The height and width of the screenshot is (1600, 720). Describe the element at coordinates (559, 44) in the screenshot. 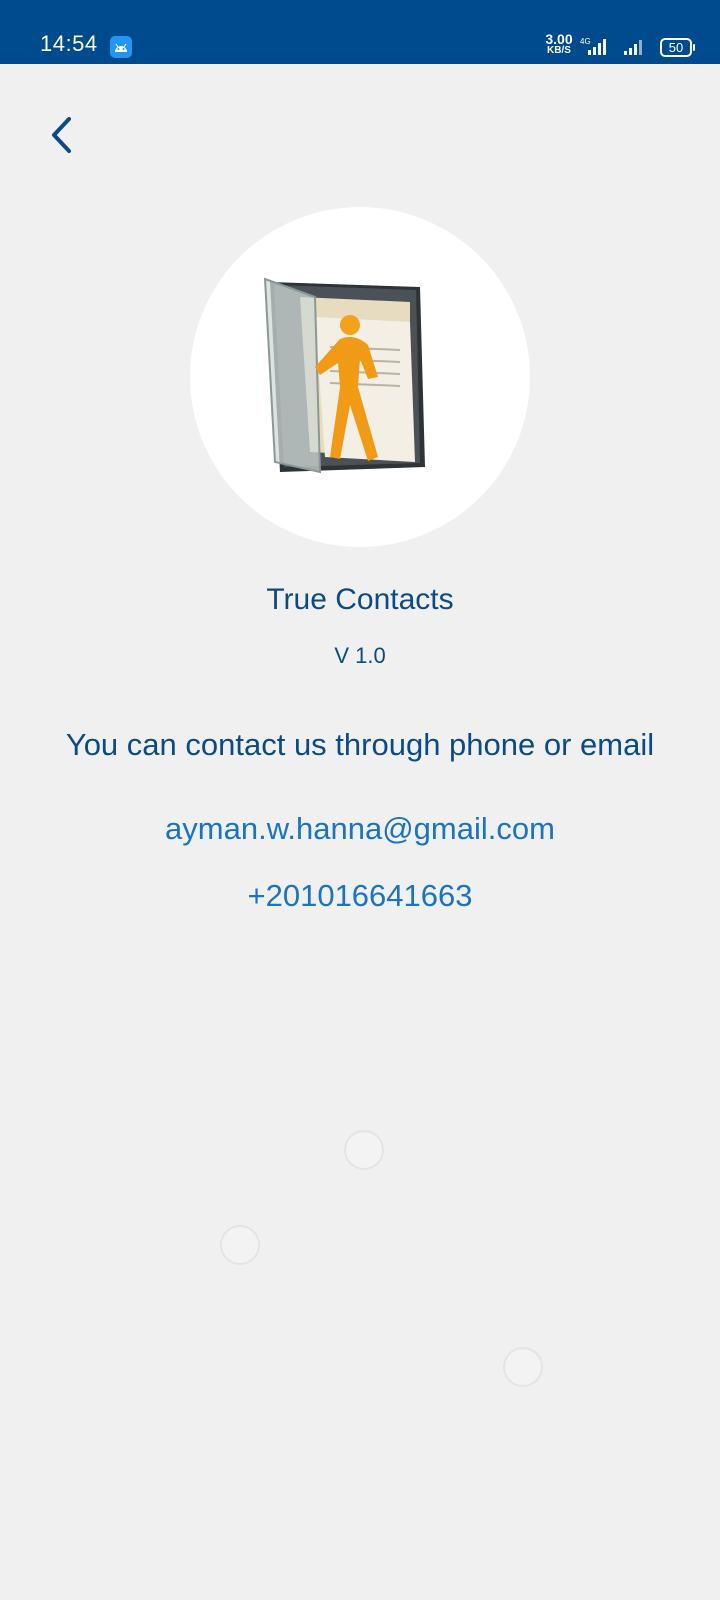

I see `network-speed: 3.00 KB/S` at that location.